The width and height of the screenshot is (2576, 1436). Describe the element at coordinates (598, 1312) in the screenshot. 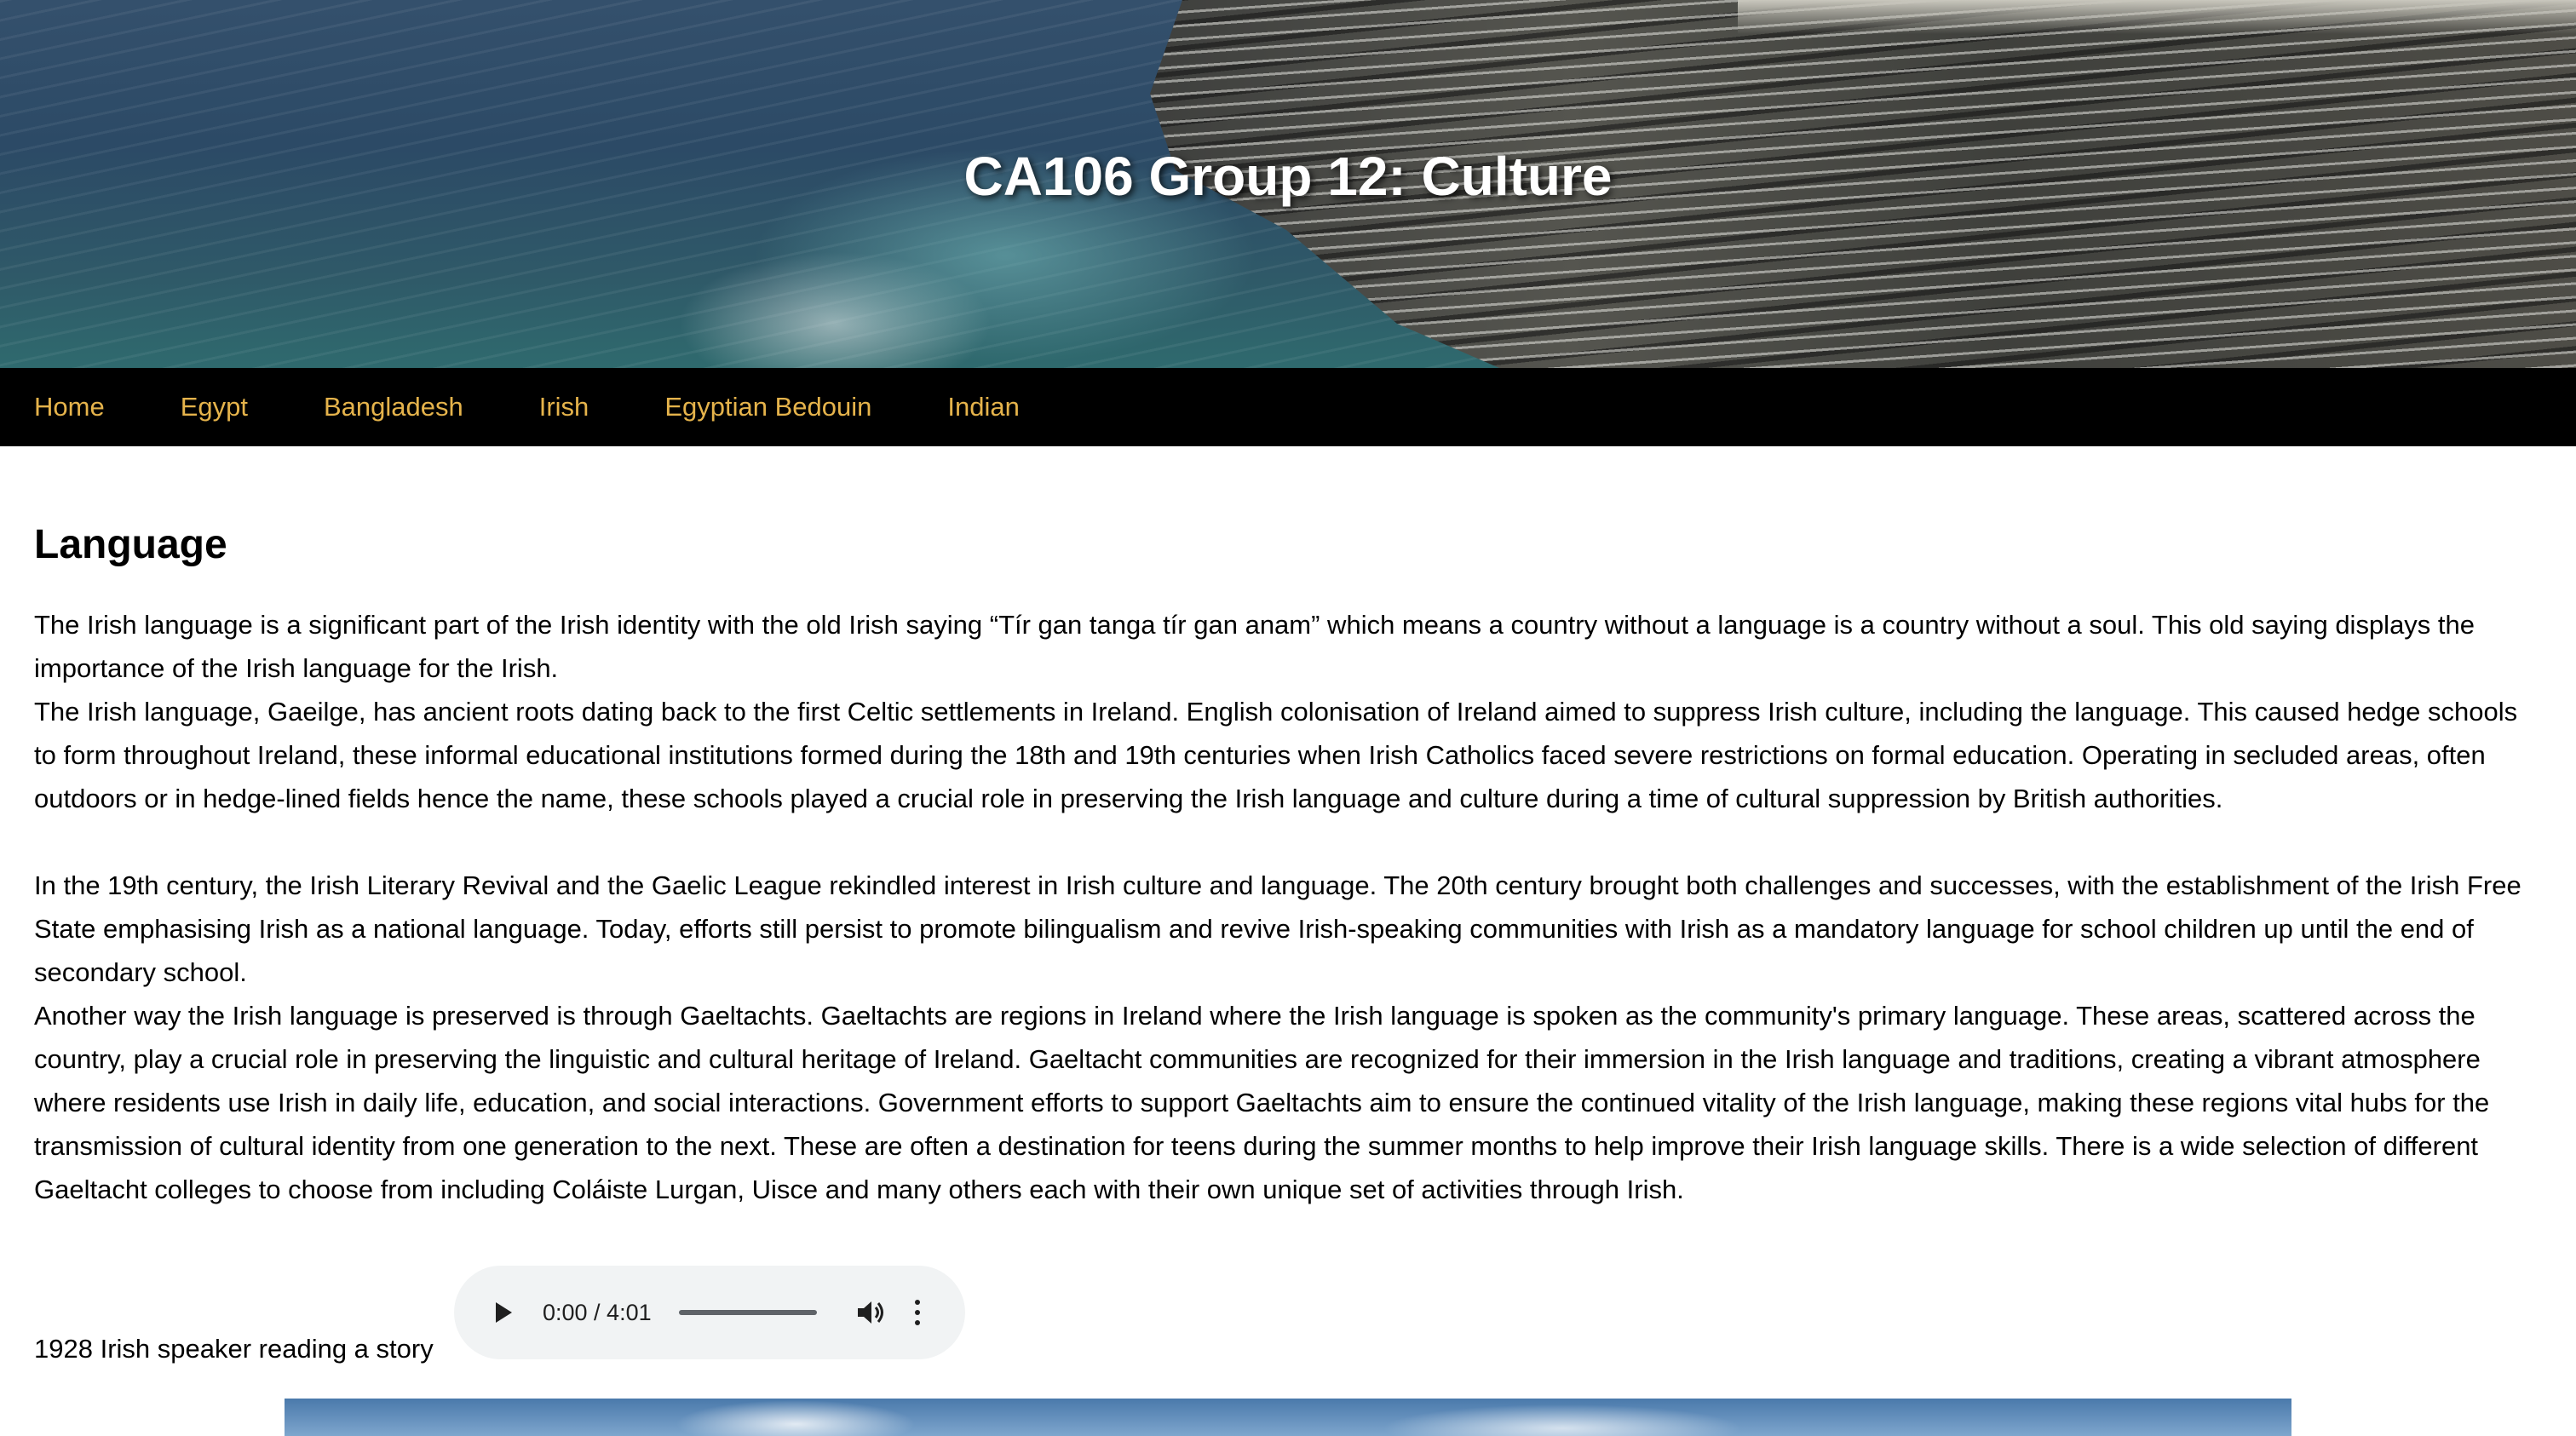

I see `audio-time: 0:00 / 4:01` at that location.